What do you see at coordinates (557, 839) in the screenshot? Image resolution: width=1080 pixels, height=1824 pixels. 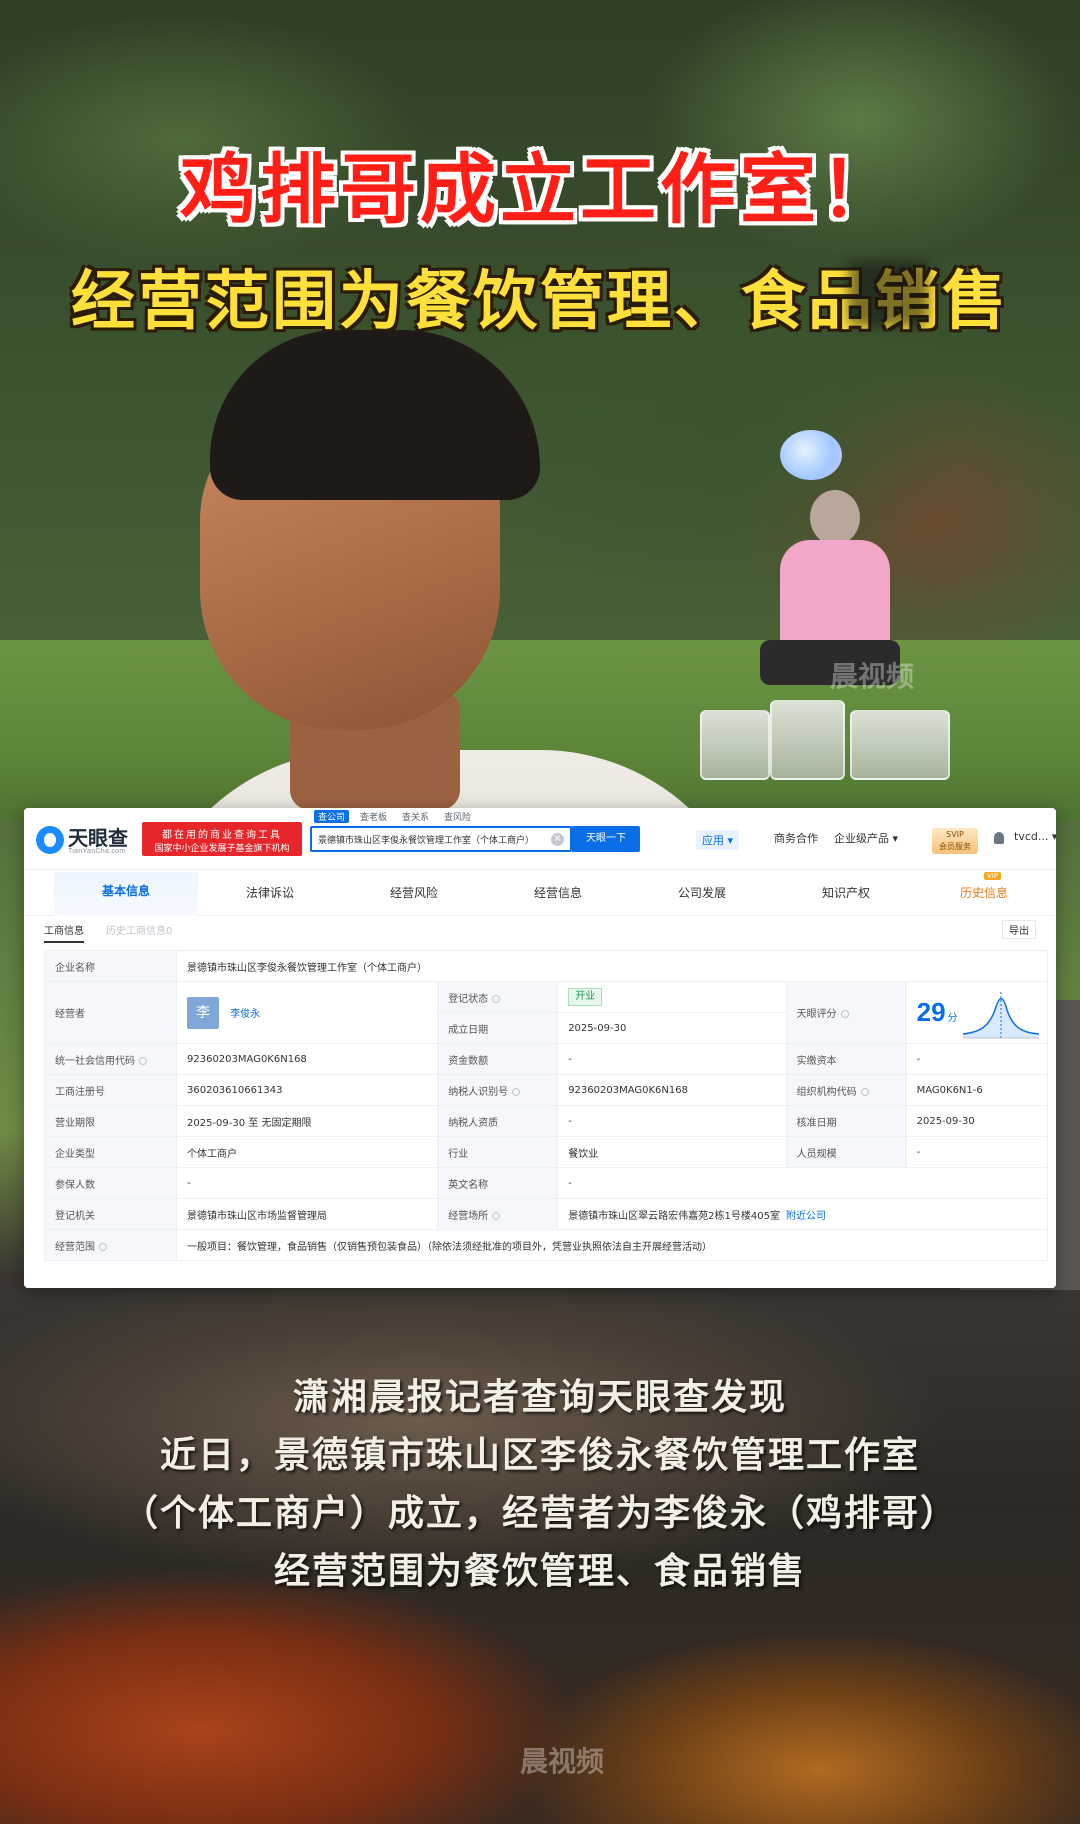 I see `clear-icon: ×` at bounding box center [557, 839].